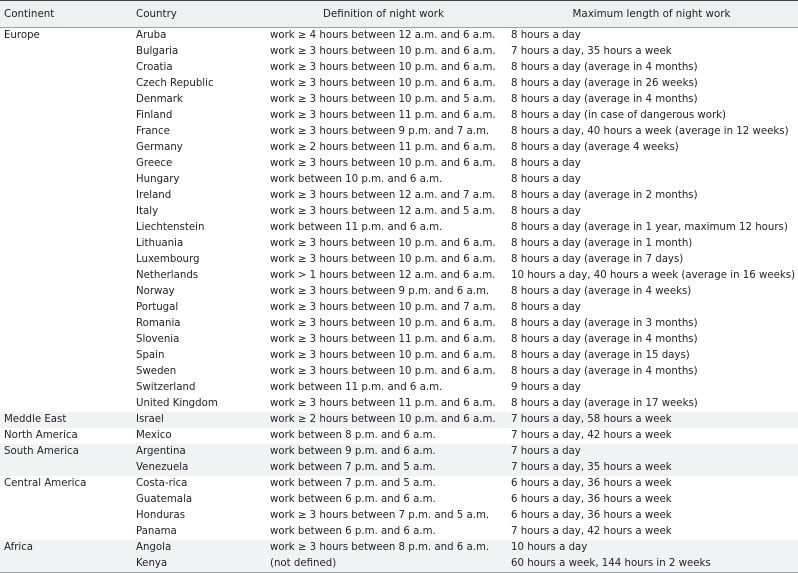 This screenshot has width=798, height=573. I want to click on cell-maximum: 8 hours a day (average in 26 weeks), so click(651, 84).